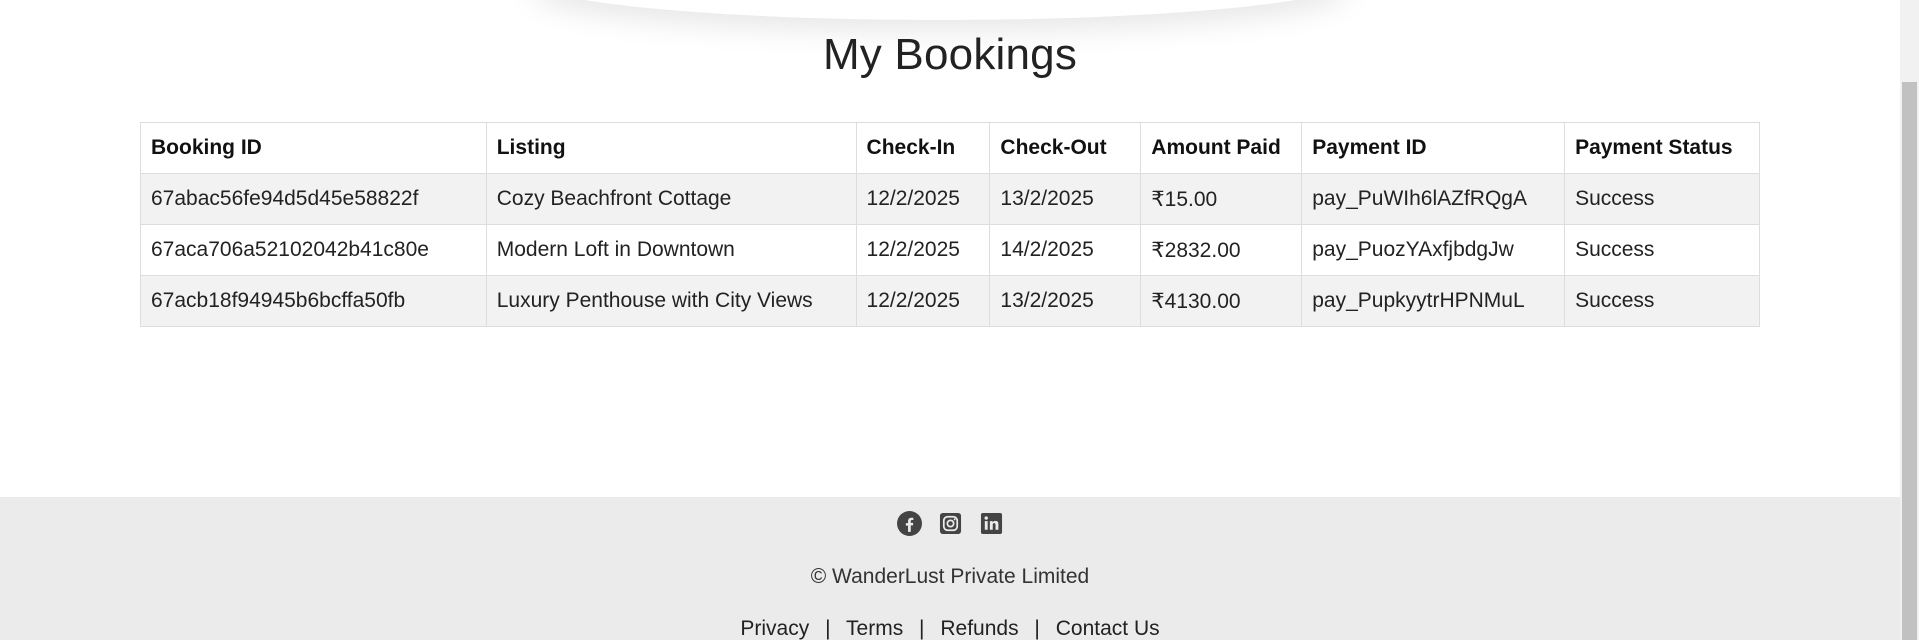 This screenshot has height=640, width=1919. What do you see at coordinates (1662, 148) in the screenshot?
I see `header-payment-status: Payment Status` at bounding box center [1662, 148].